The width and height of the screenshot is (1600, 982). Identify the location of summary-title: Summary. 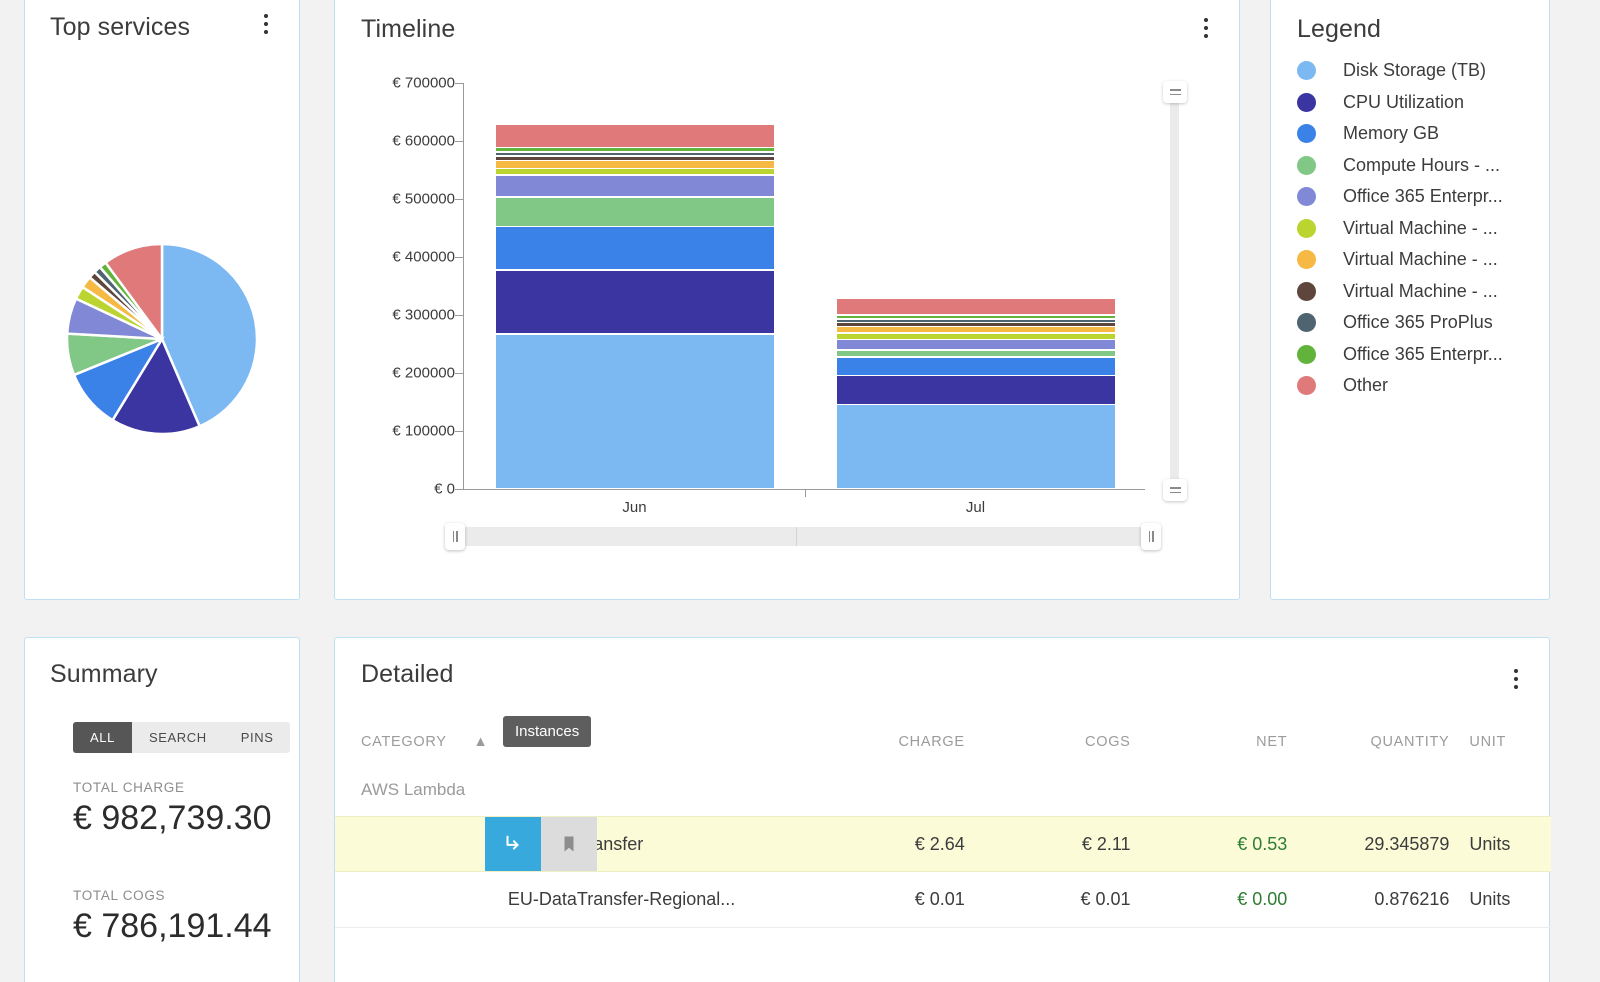
(104, 674).